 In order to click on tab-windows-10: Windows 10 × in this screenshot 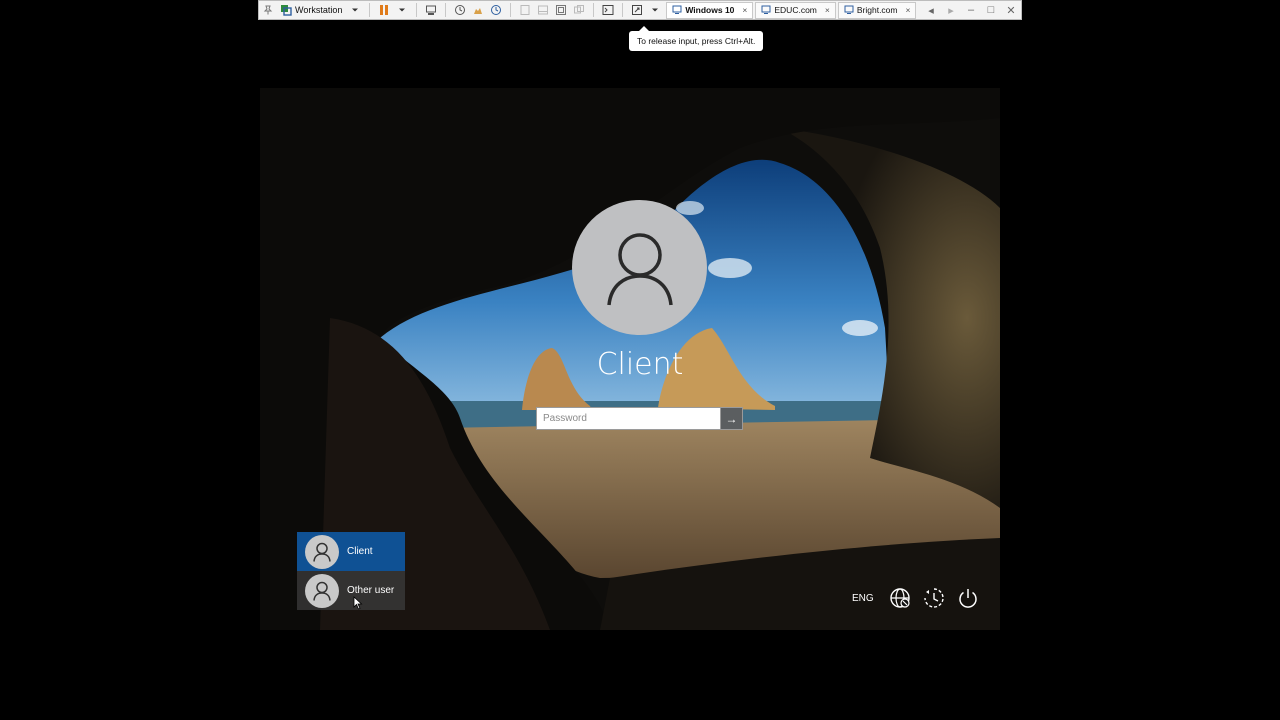, I will do `click(710, 10)`.